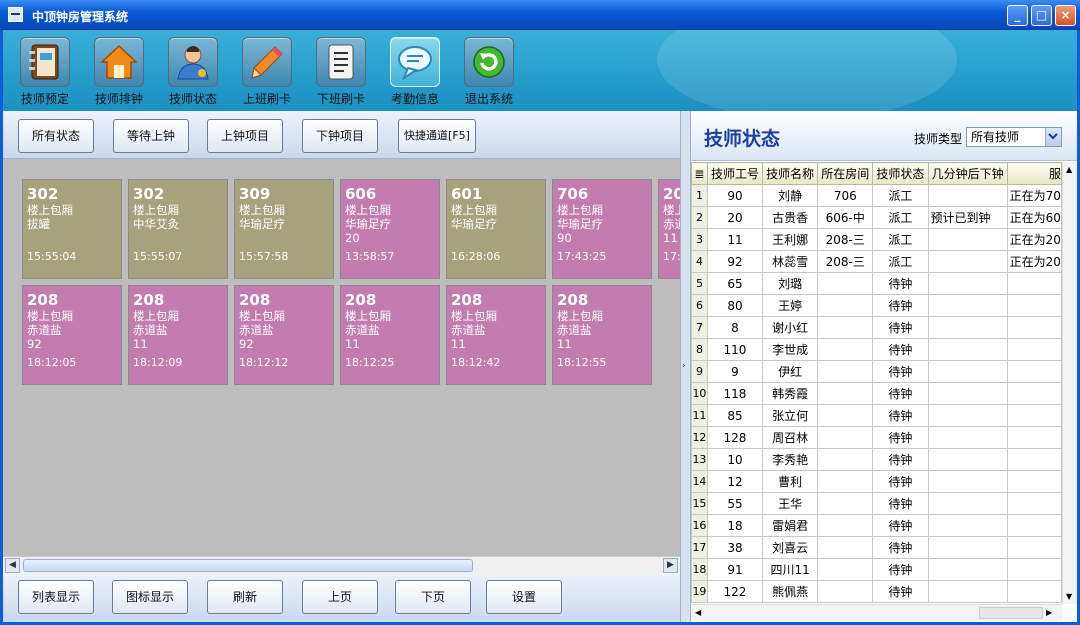 The image size is (1080, 625). What do you see at coordinates (45, 72) in the screenshot?
I see `toolbar-tech-reserve: 技师预定` at bounding box center [45, 72].